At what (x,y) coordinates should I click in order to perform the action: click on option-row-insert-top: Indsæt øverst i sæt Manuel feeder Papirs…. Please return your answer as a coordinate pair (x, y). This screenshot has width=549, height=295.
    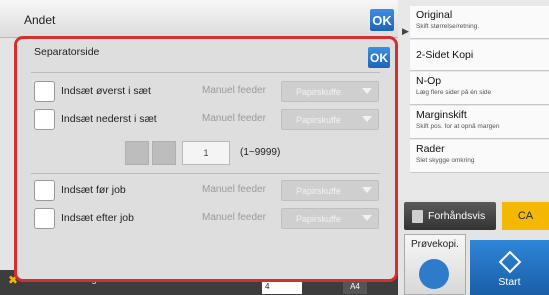
    Looking at the image, I should click on (206, 92).